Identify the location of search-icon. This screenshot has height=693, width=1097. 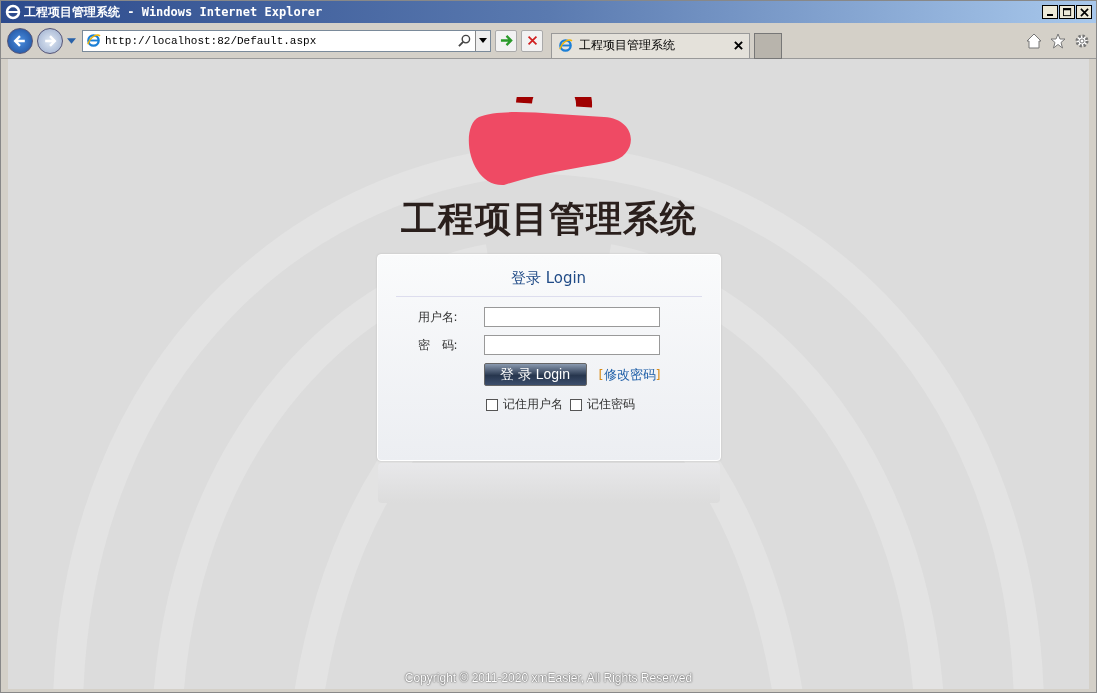
(464, 40).